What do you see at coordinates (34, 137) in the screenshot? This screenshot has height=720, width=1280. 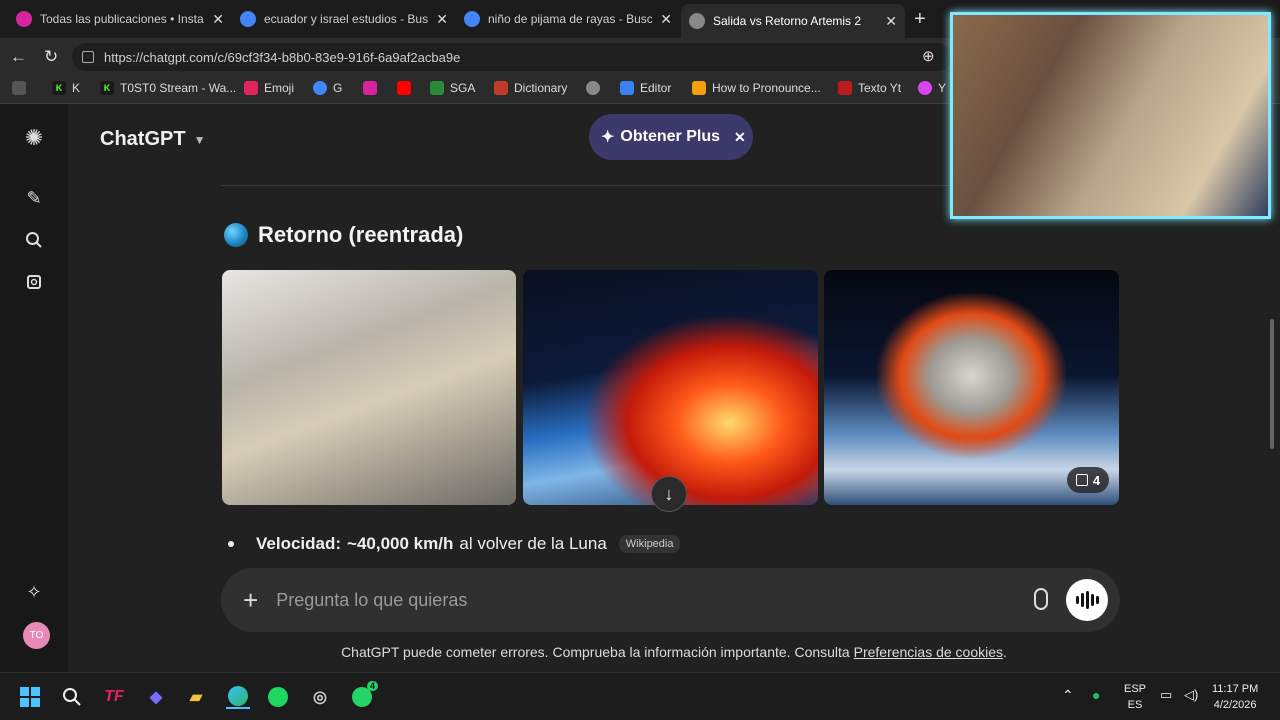 I see `openai-logo-icon: ✺` at bounding box center [34, 137].